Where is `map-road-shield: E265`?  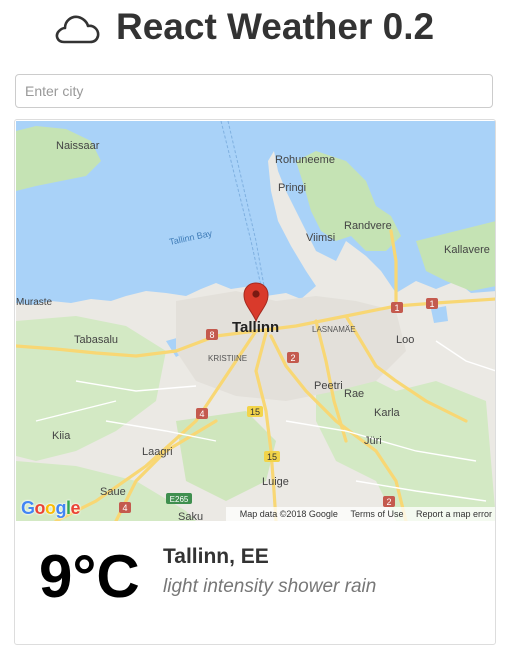
map-road-shield: E265 is located at coordinates (179, 498).